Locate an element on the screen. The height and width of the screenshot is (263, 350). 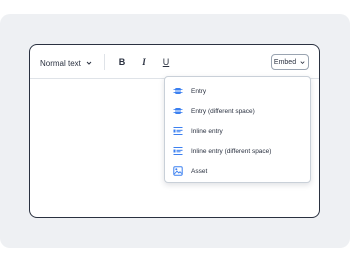
menu-item-asset: Asset is located at coordinates (237, 171).